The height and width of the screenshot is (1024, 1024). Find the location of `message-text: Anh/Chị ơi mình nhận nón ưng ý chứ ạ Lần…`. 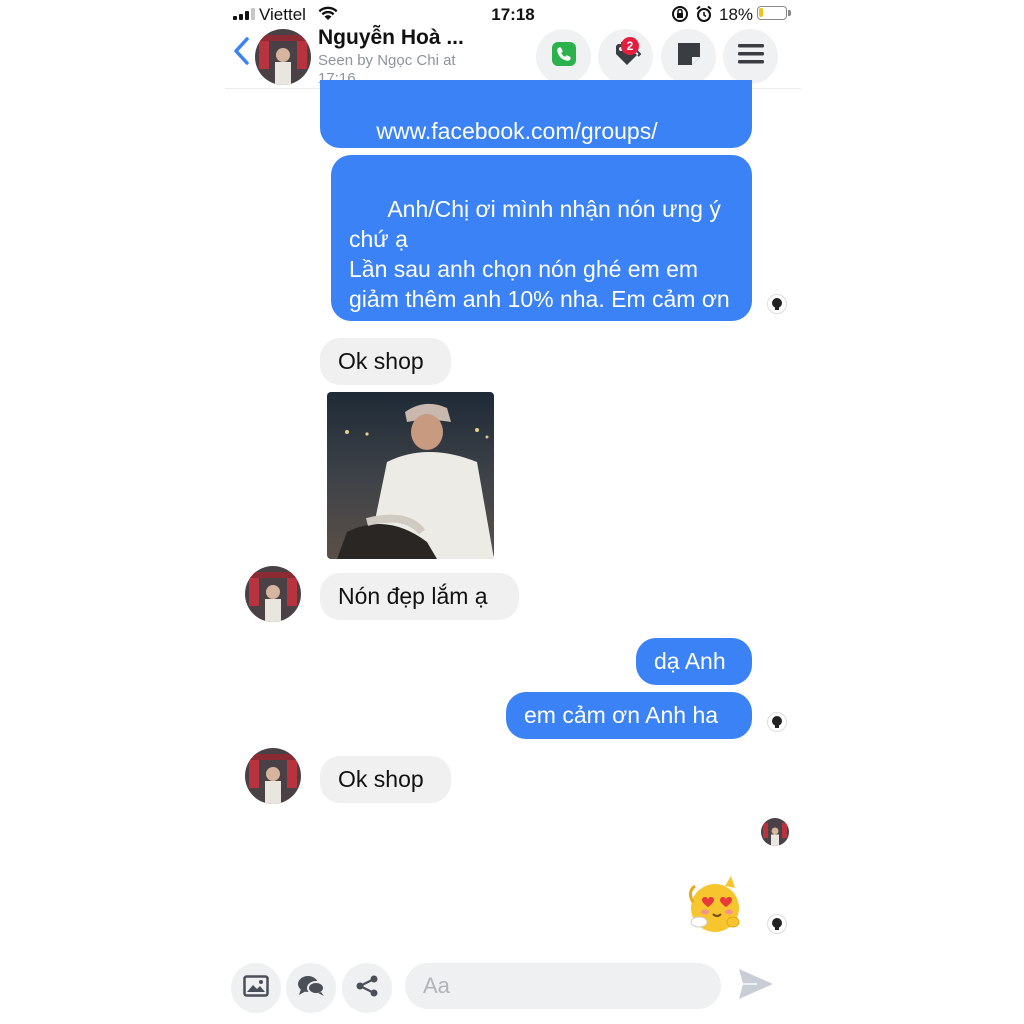

message-text: Anh/Chị ơi mình nhận nón ưng ý chứ ạ Lần… is located at coordinates (539, 269).